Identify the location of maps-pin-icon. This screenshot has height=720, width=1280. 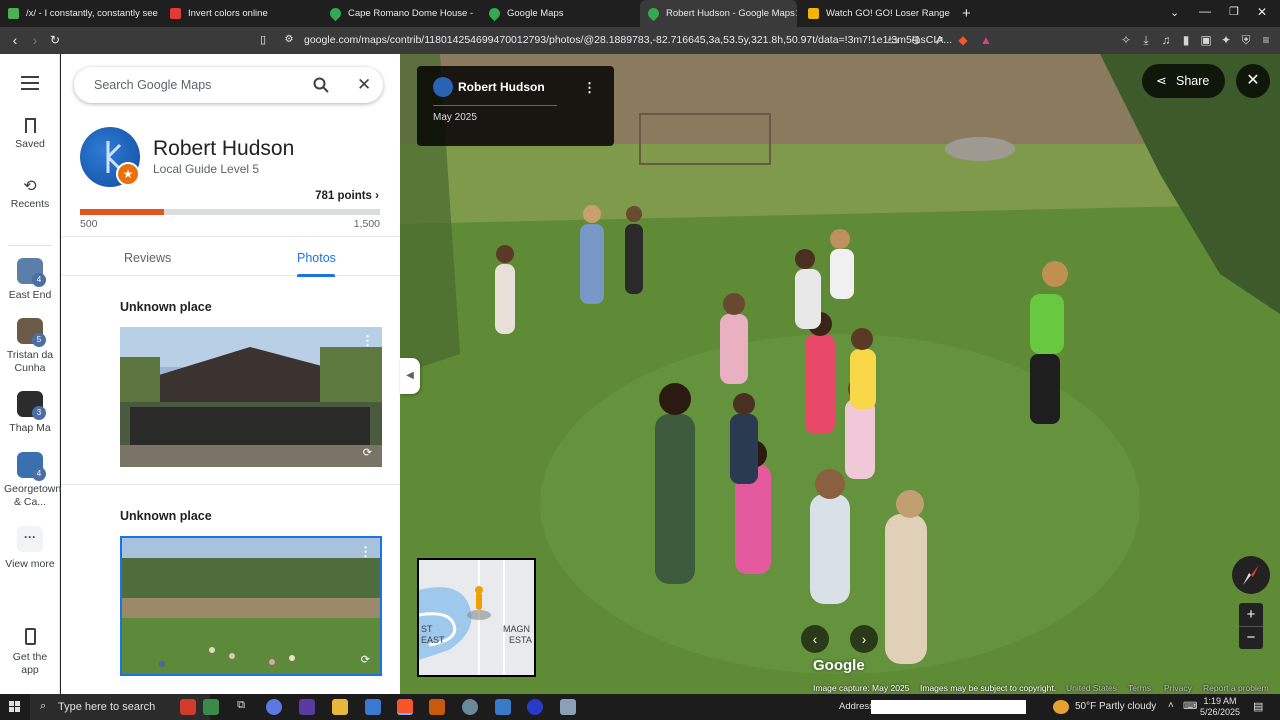
(337, 13).